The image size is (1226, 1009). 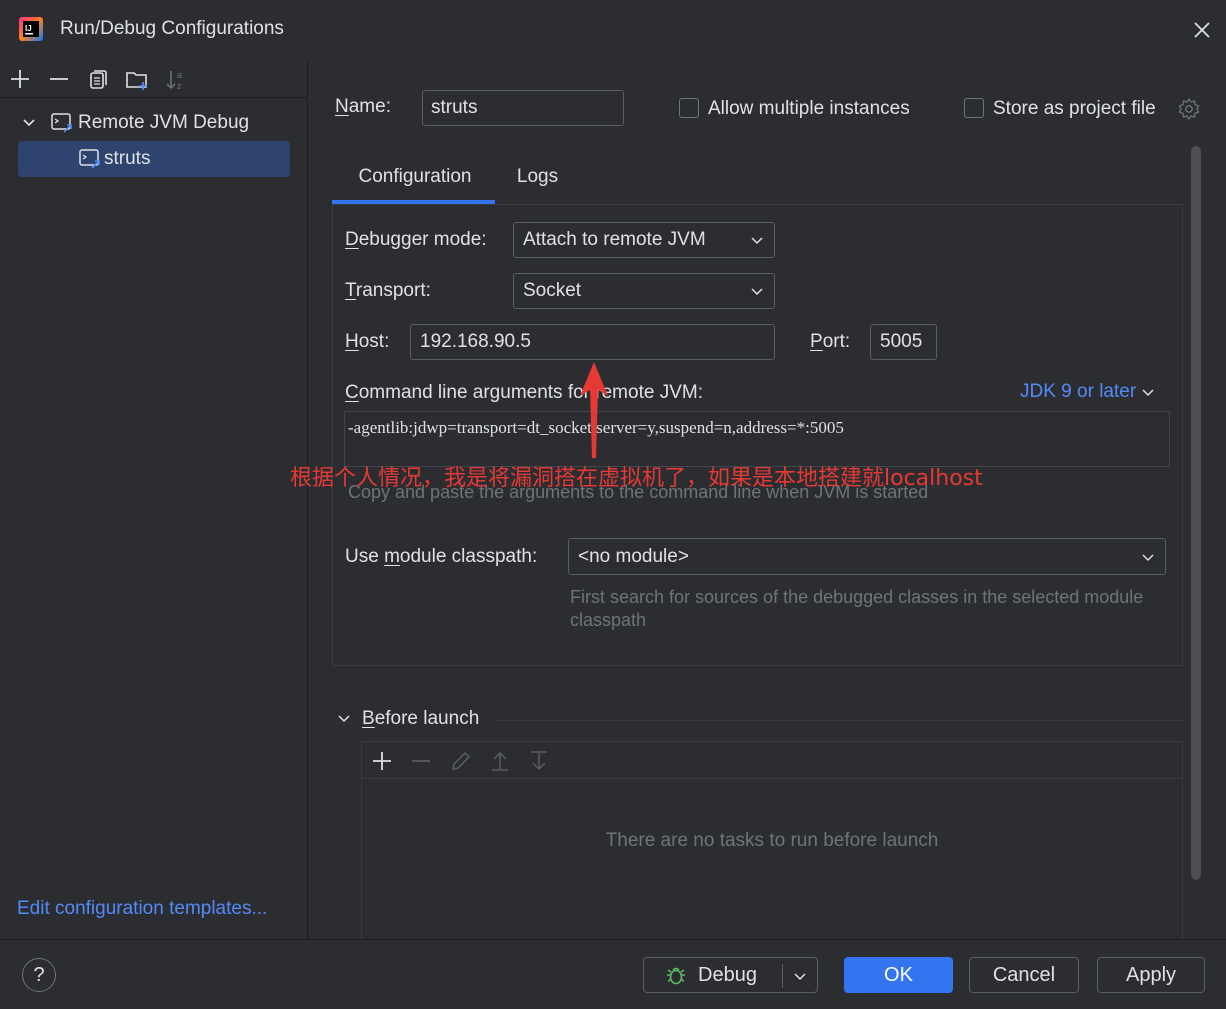 I want to click on module-classpath-label: Use module classpath:, so click(x=441, y=557).